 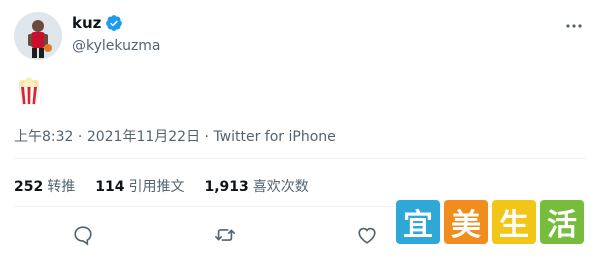 I want to click on tweet-date: 2021年11月22日, so click(x=143, y=137).